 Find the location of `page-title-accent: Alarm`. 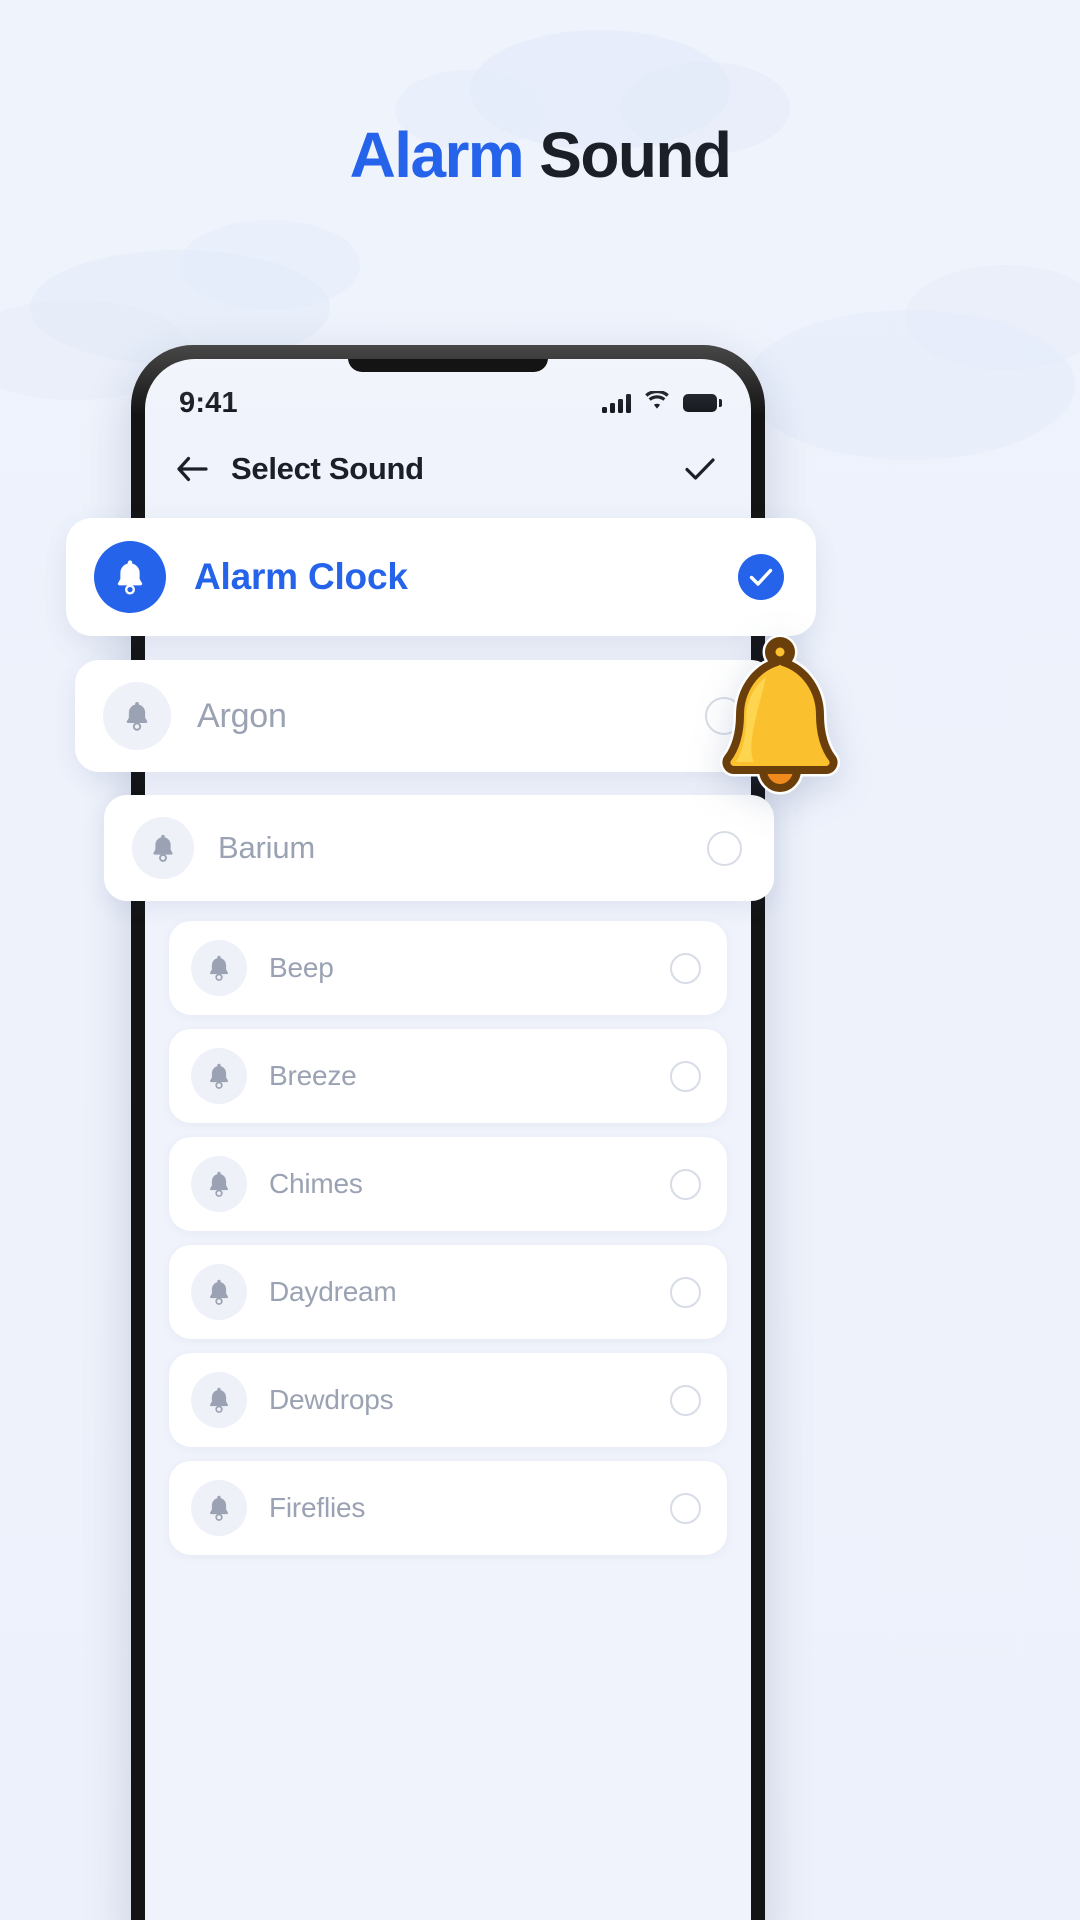

page-title-accent: Alarm is located at coordinates (437, 155).